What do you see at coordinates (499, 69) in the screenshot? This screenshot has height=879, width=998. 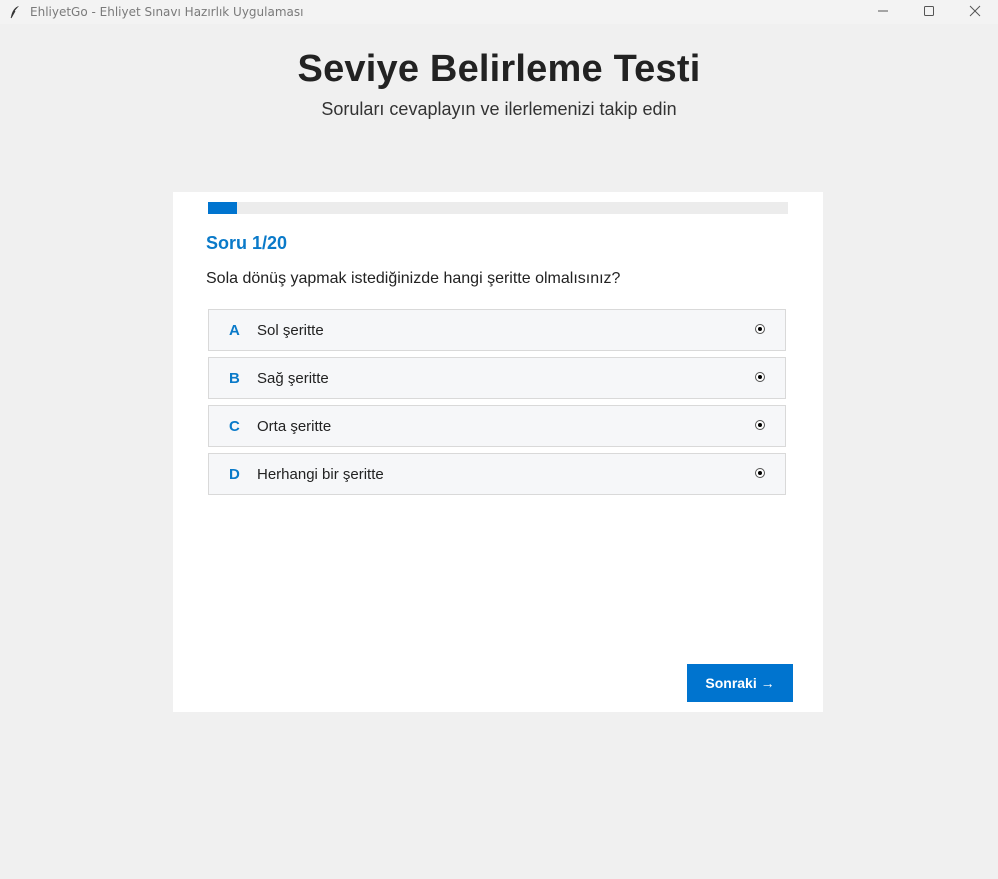 I see `page-title: Seviye Belirleme Testi` at bounding box center [499, 69].